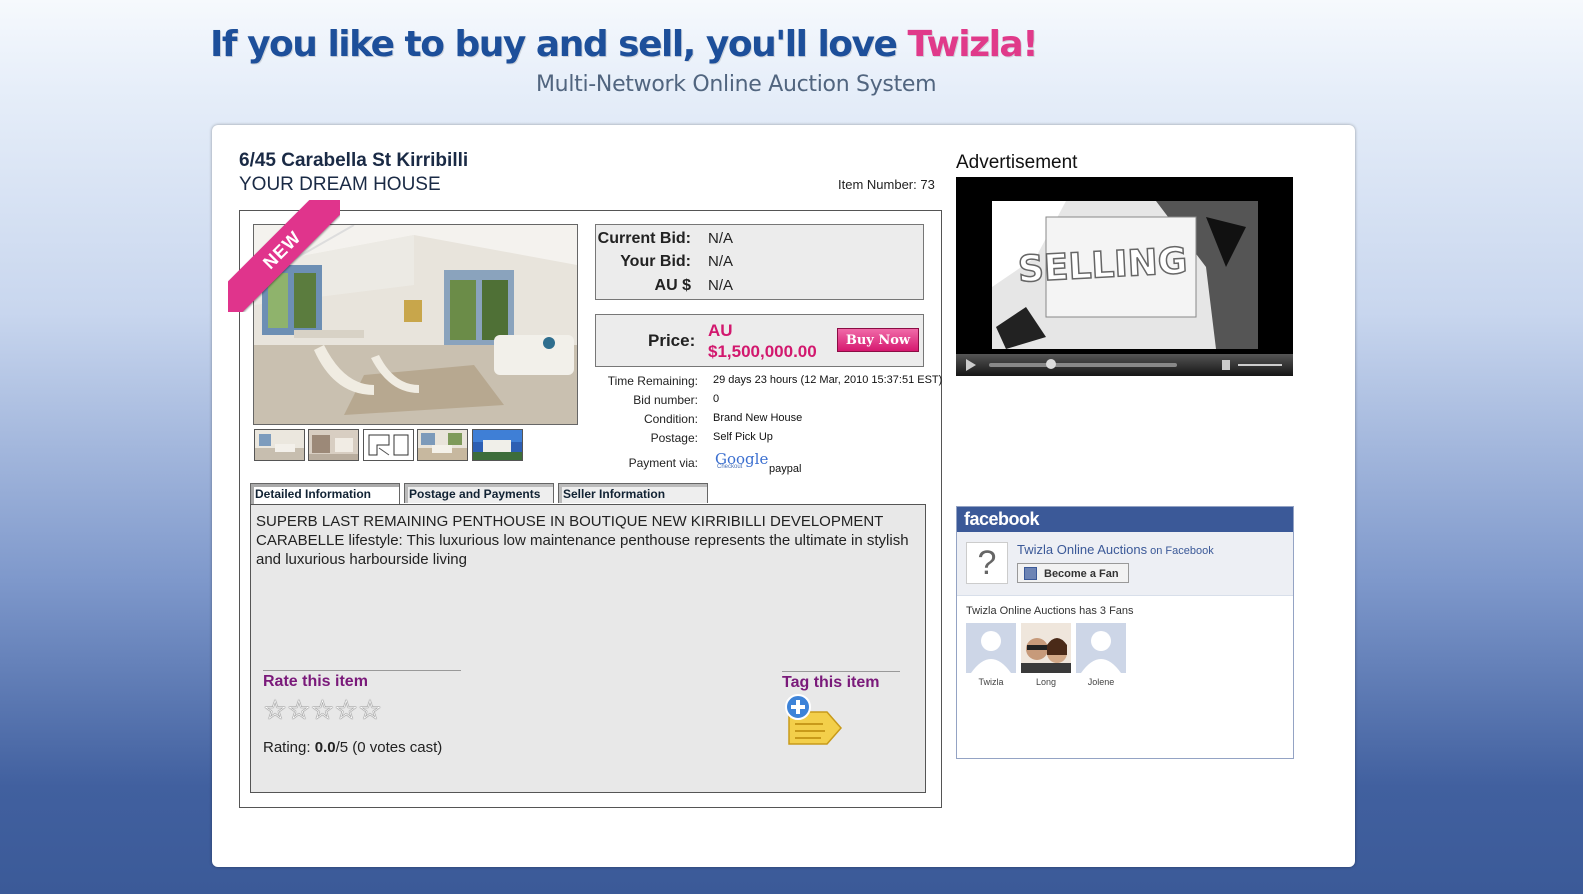 This screenshot has width=1583, height=894. I want to click on new-ribbon-label: NEW, so click(284, 256).